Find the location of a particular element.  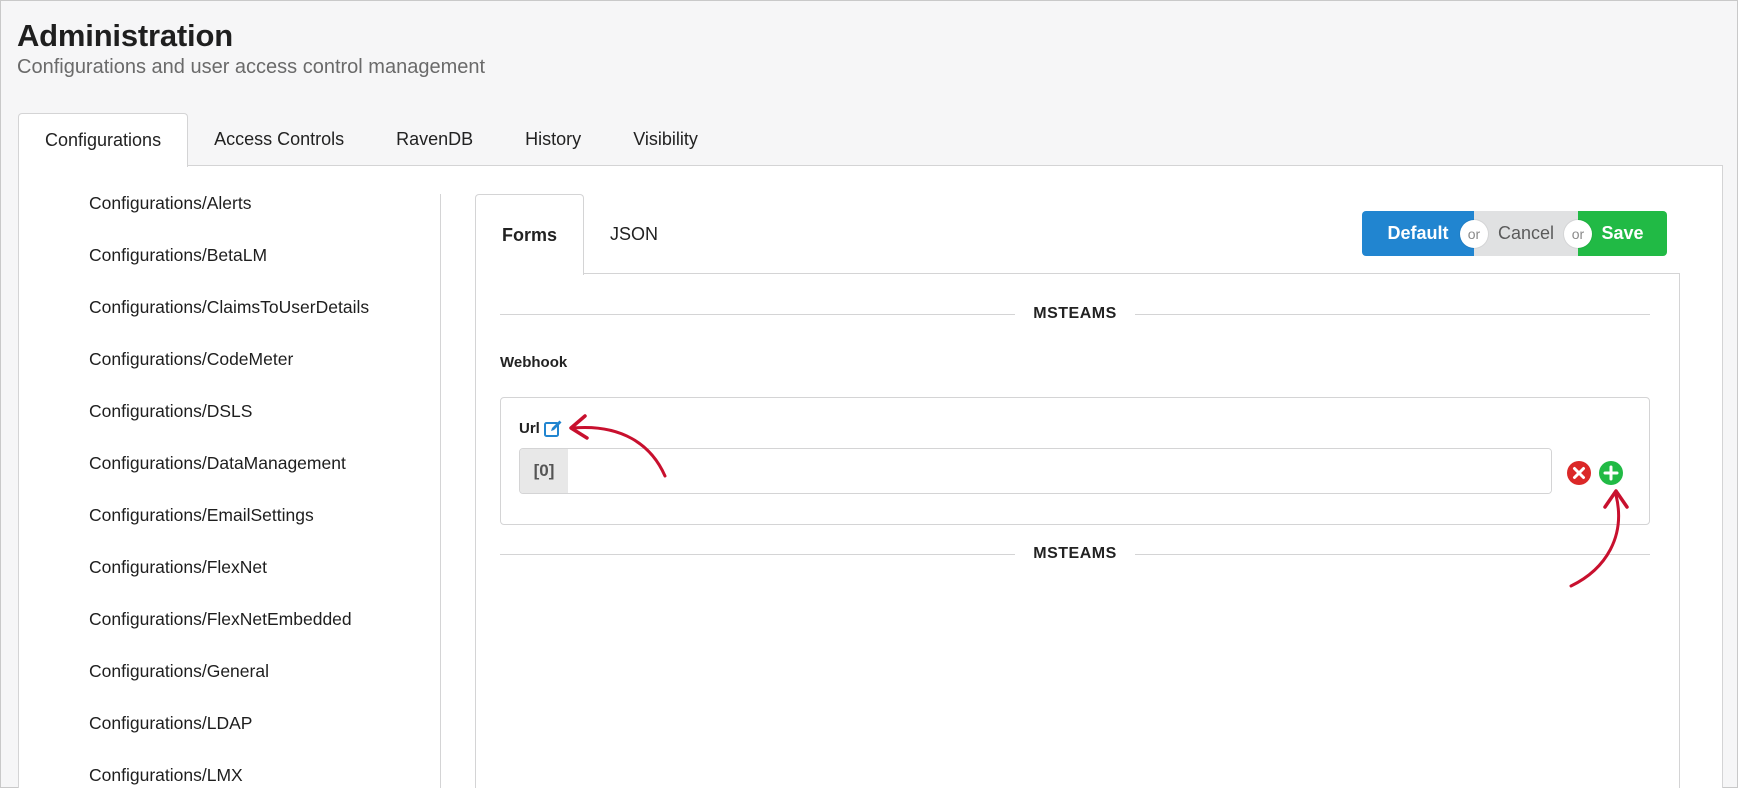

config-item-betalm: Configurations/BetaLM is located at coordinates (259, 266).